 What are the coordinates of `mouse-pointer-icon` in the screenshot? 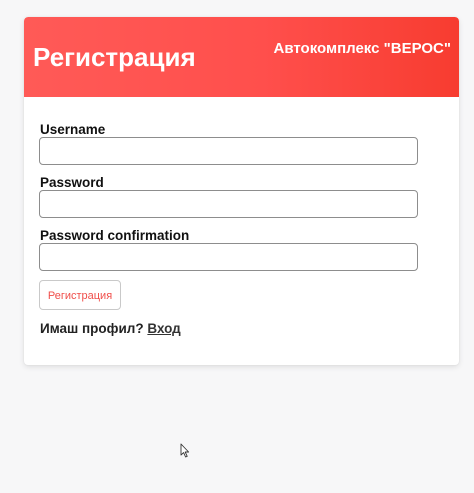 It's located at (185, 450).